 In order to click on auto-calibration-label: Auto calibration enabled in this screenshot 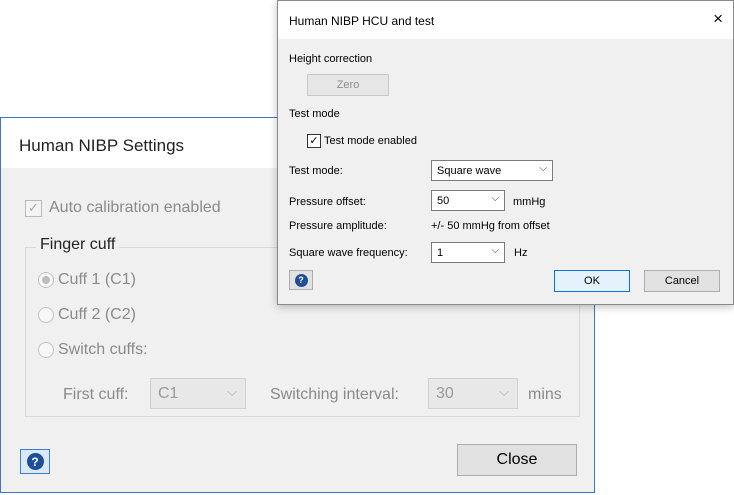, I will do `click(135, 207)`.